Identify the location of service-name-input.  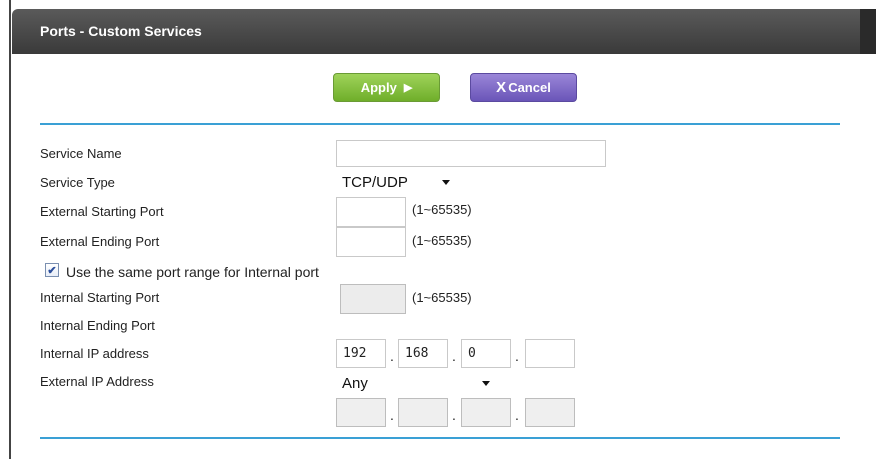
(471, 153).